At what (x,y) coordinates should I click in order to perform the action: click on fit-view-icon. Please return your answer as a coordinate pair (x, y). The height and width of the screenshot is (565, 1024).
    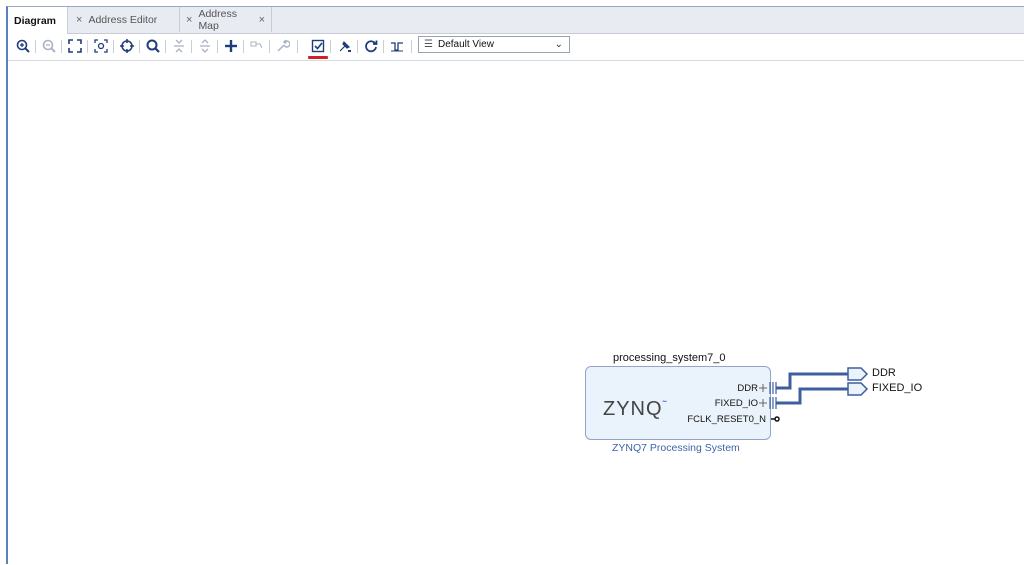
    Looking at the image, I should click on (75, 46).